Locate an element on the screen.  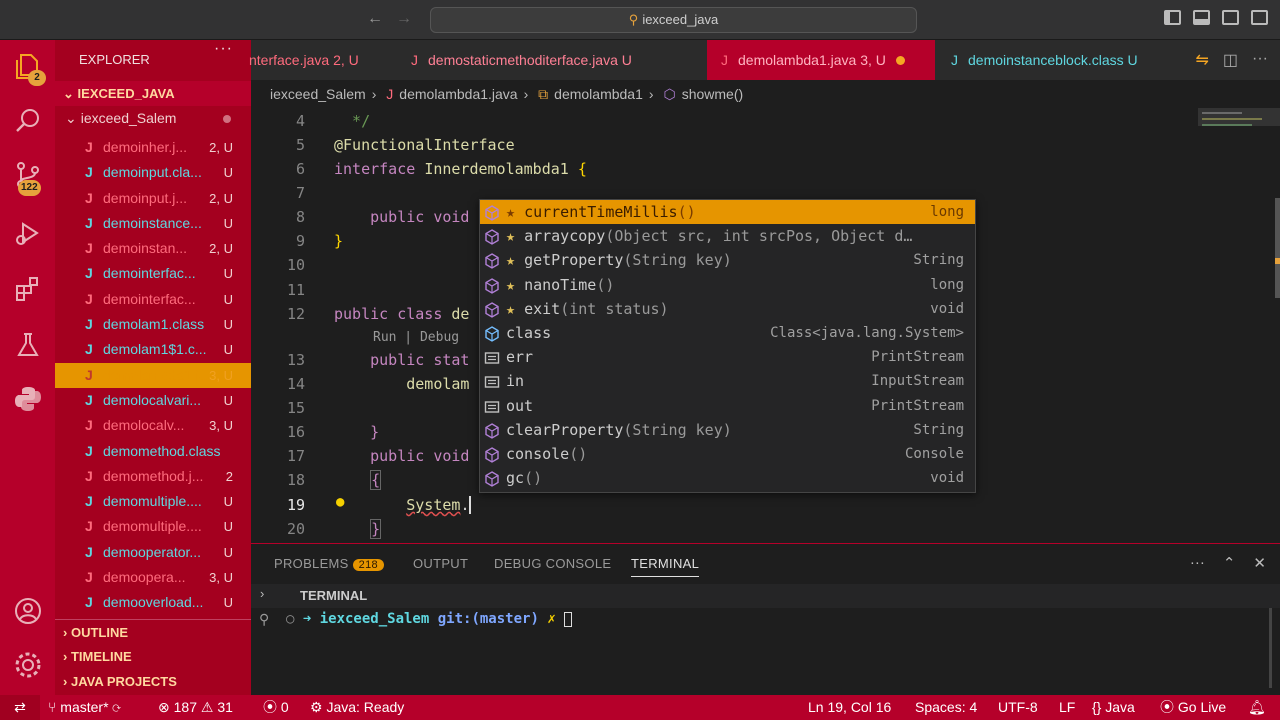
pin-icon: ⚲ is located at coordinates (264, 619).